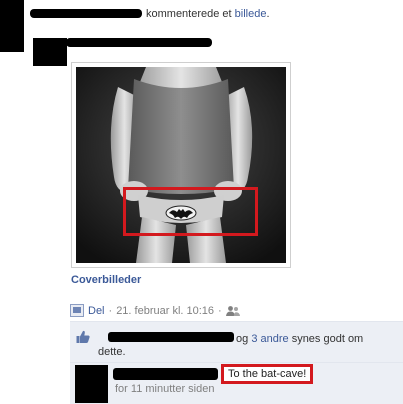  I want to click on thumbs-up-icon, so click(83, 337).